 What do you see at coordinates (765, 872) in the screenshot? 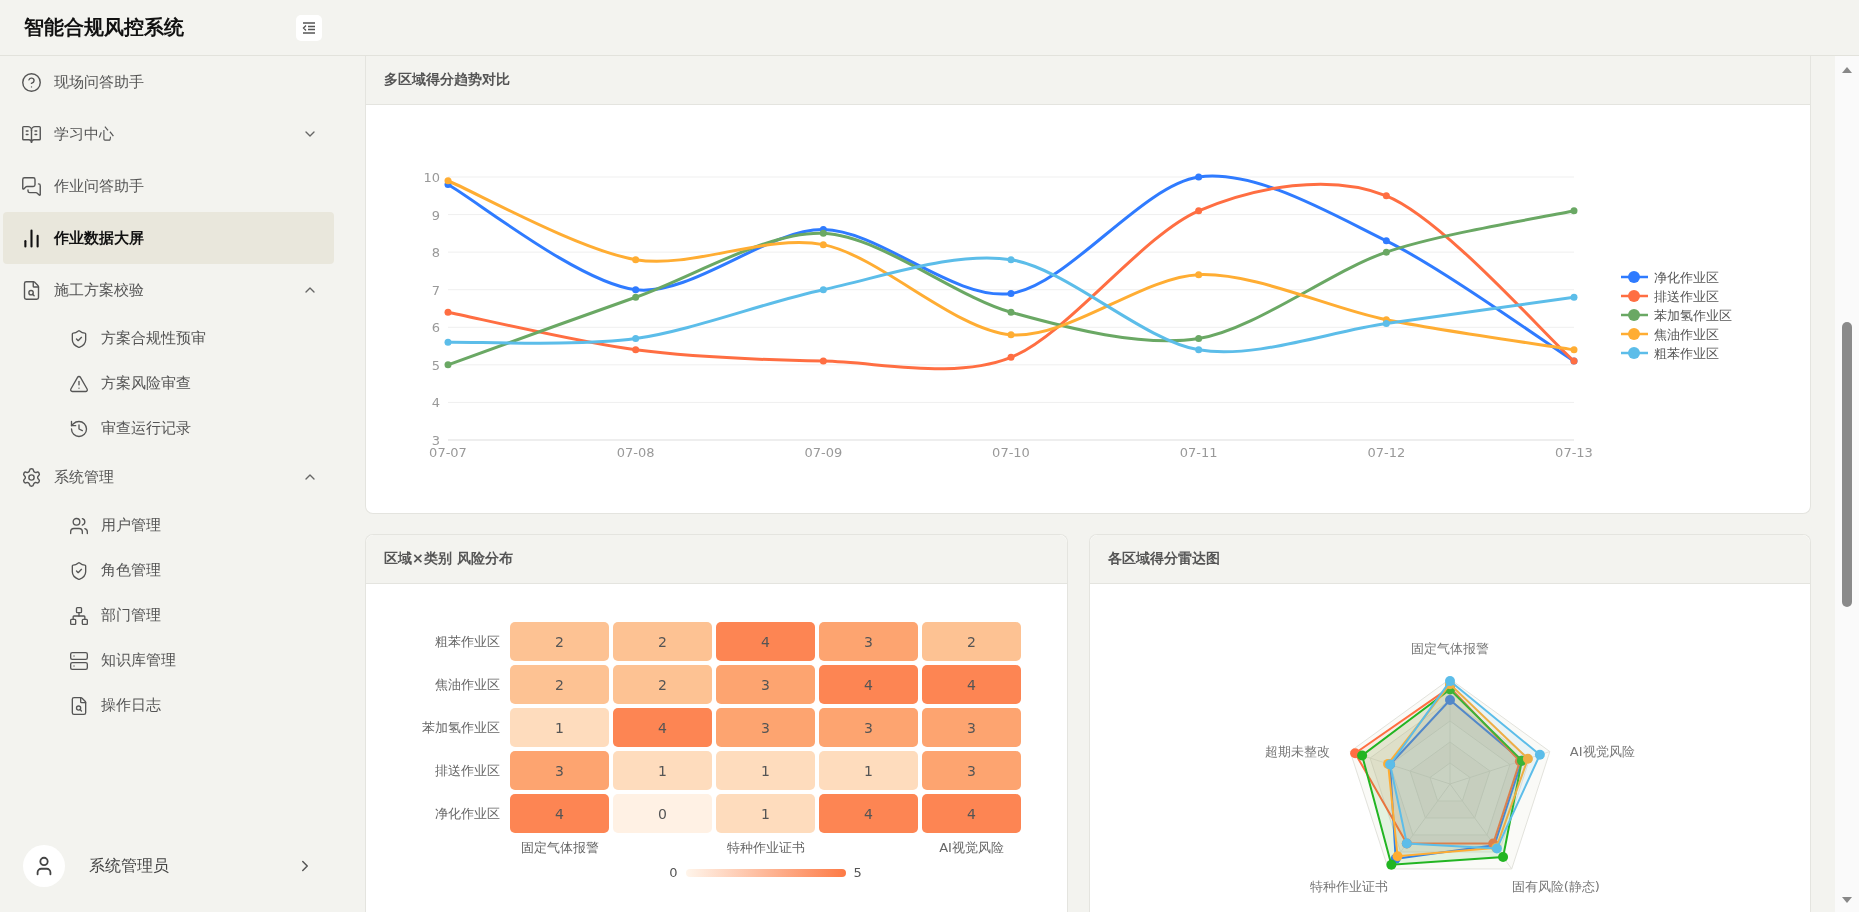
I see `color-scale-bar` at bounding box center [765, 872].